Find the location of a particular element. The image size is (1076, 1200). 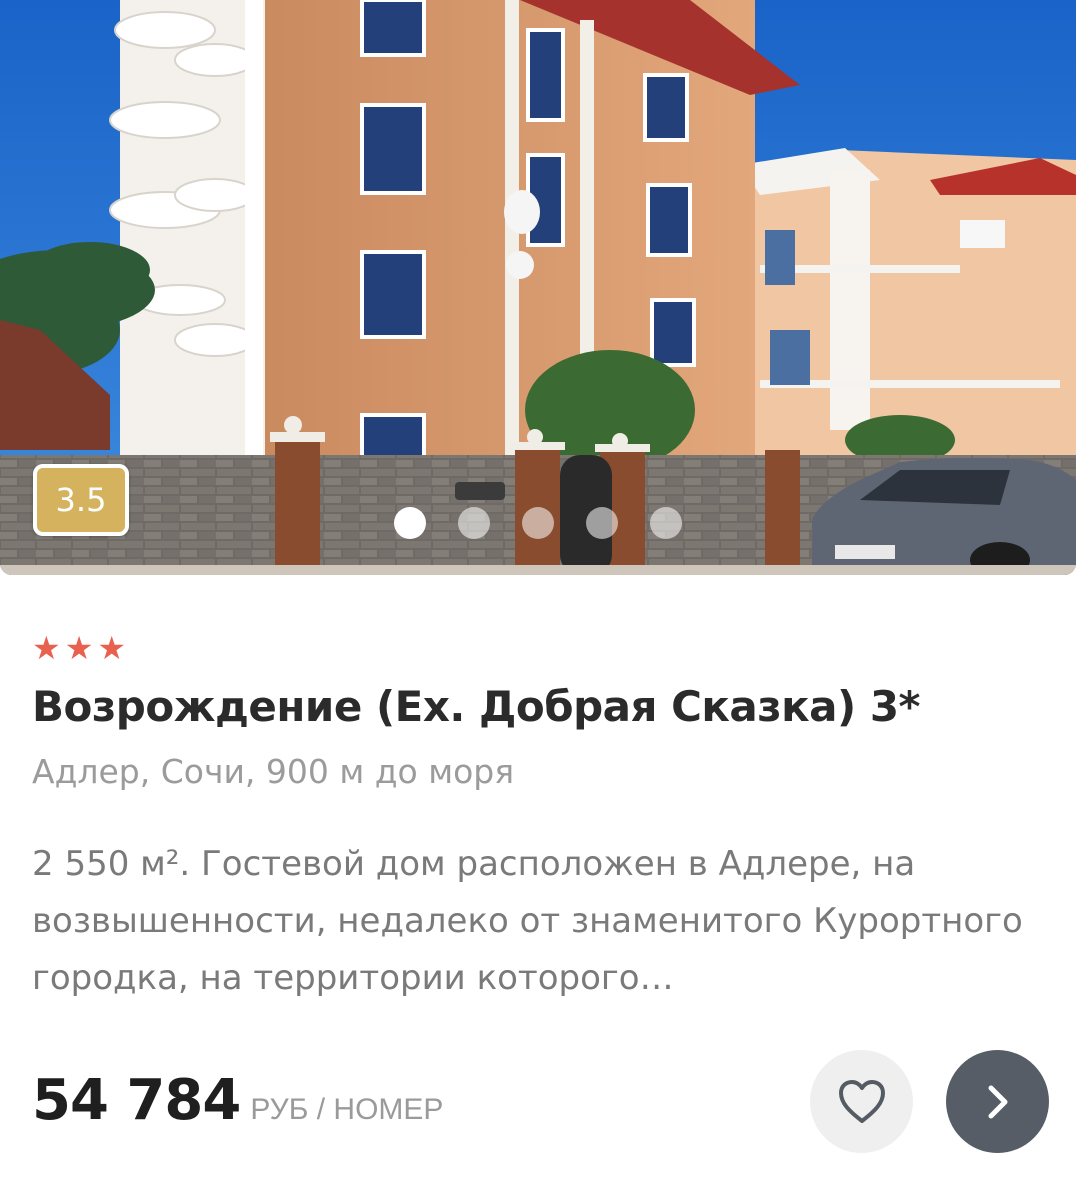

favorite-button is located at coordinates (861, 1101).